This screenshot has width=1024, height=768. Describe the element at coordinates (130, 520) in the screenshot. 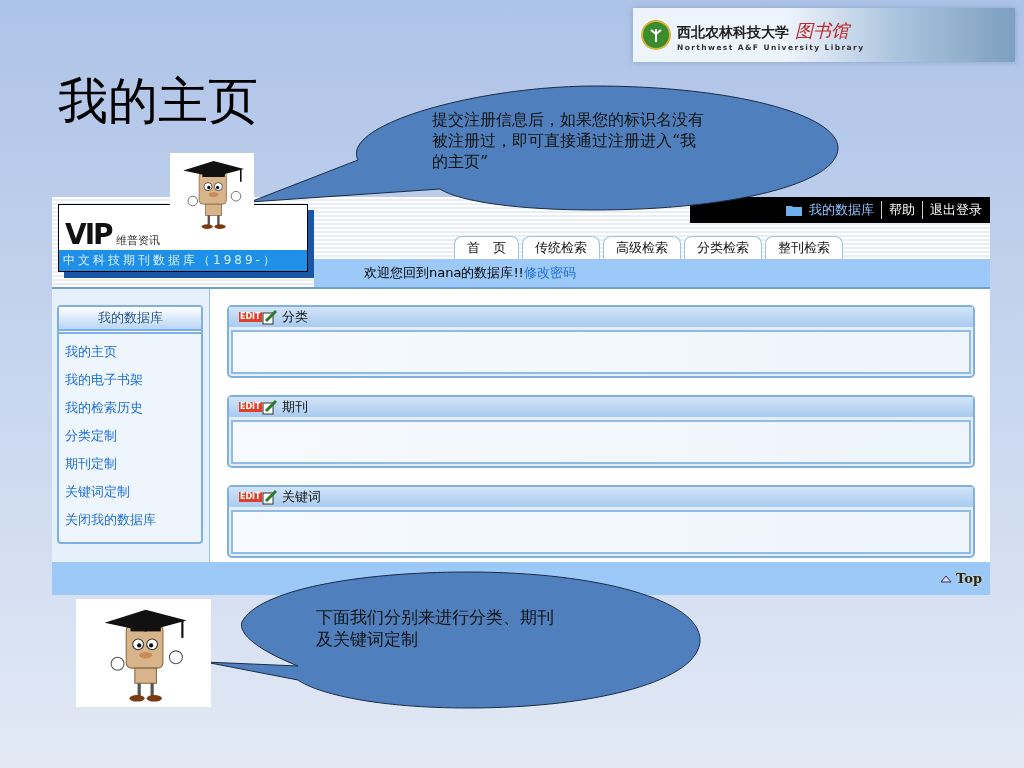

I see `sidebar-link: 关闭我的数据库` at that location.